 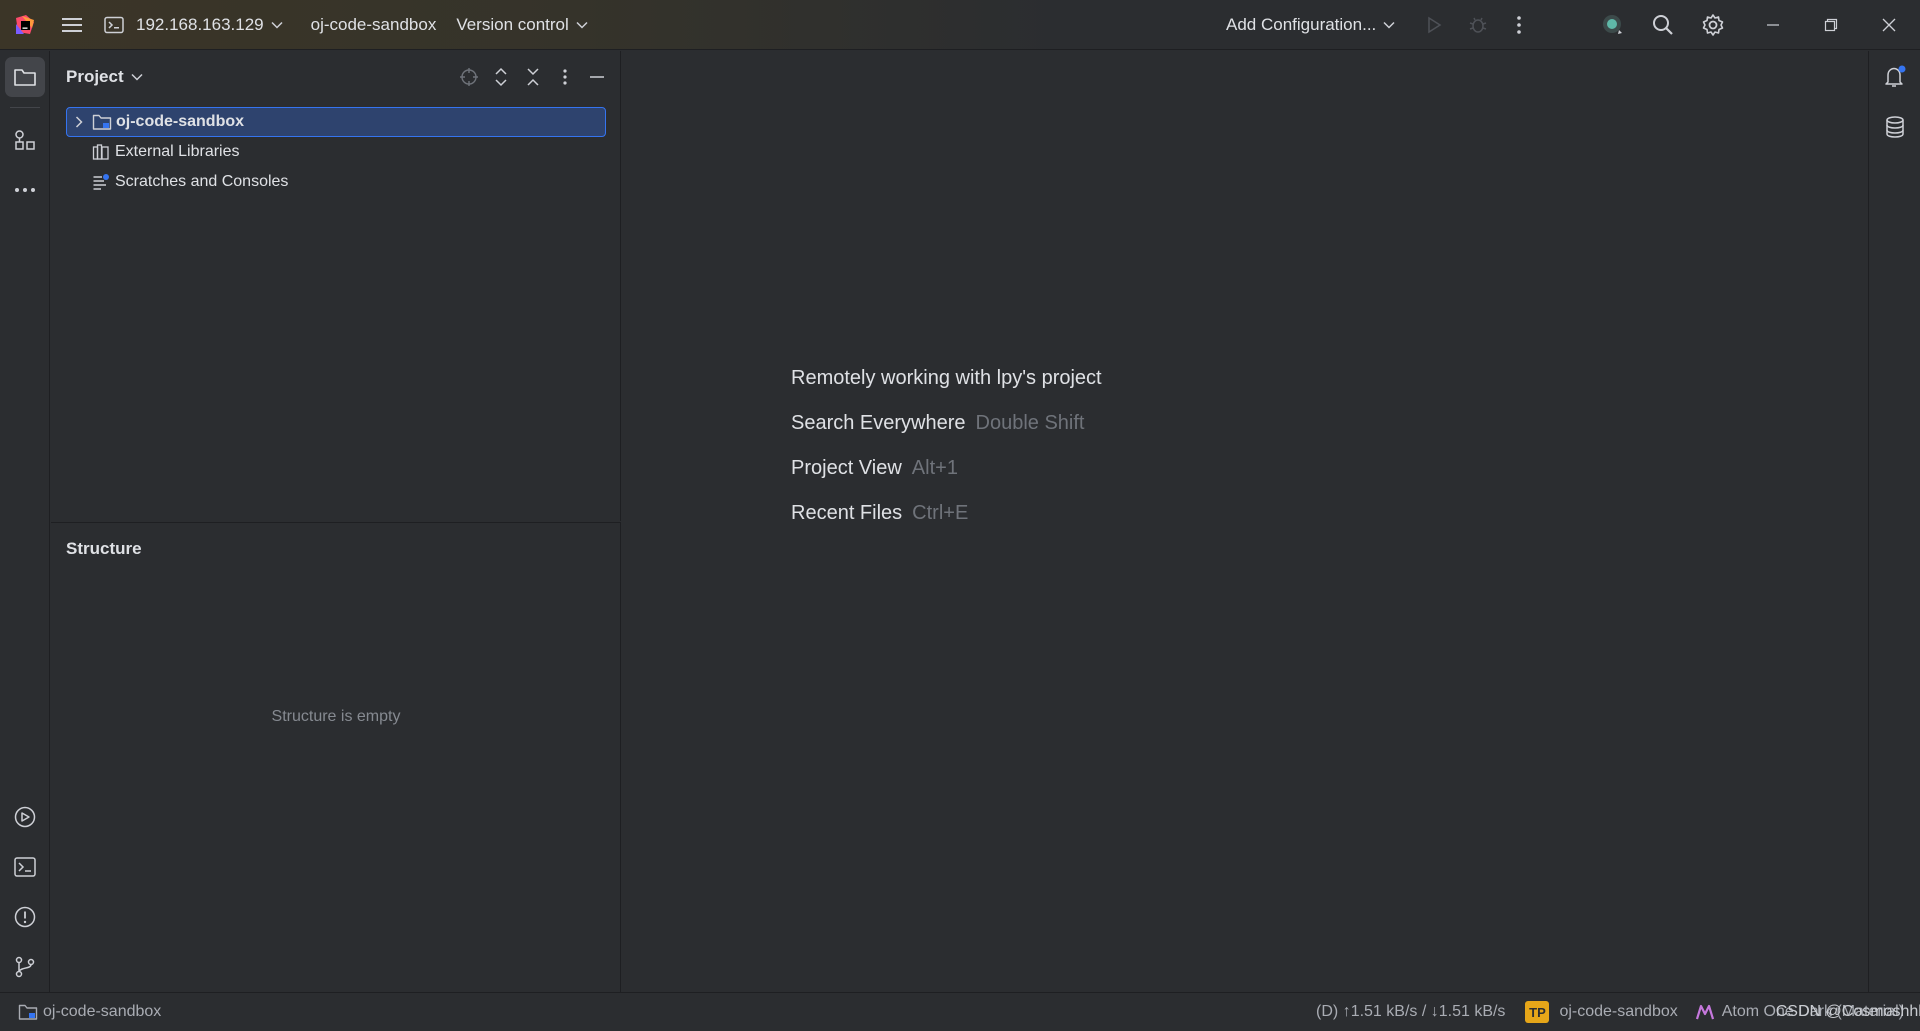 I want to click on structure-tool-window: Structure Structure is empty, so click(x=336, y=757).